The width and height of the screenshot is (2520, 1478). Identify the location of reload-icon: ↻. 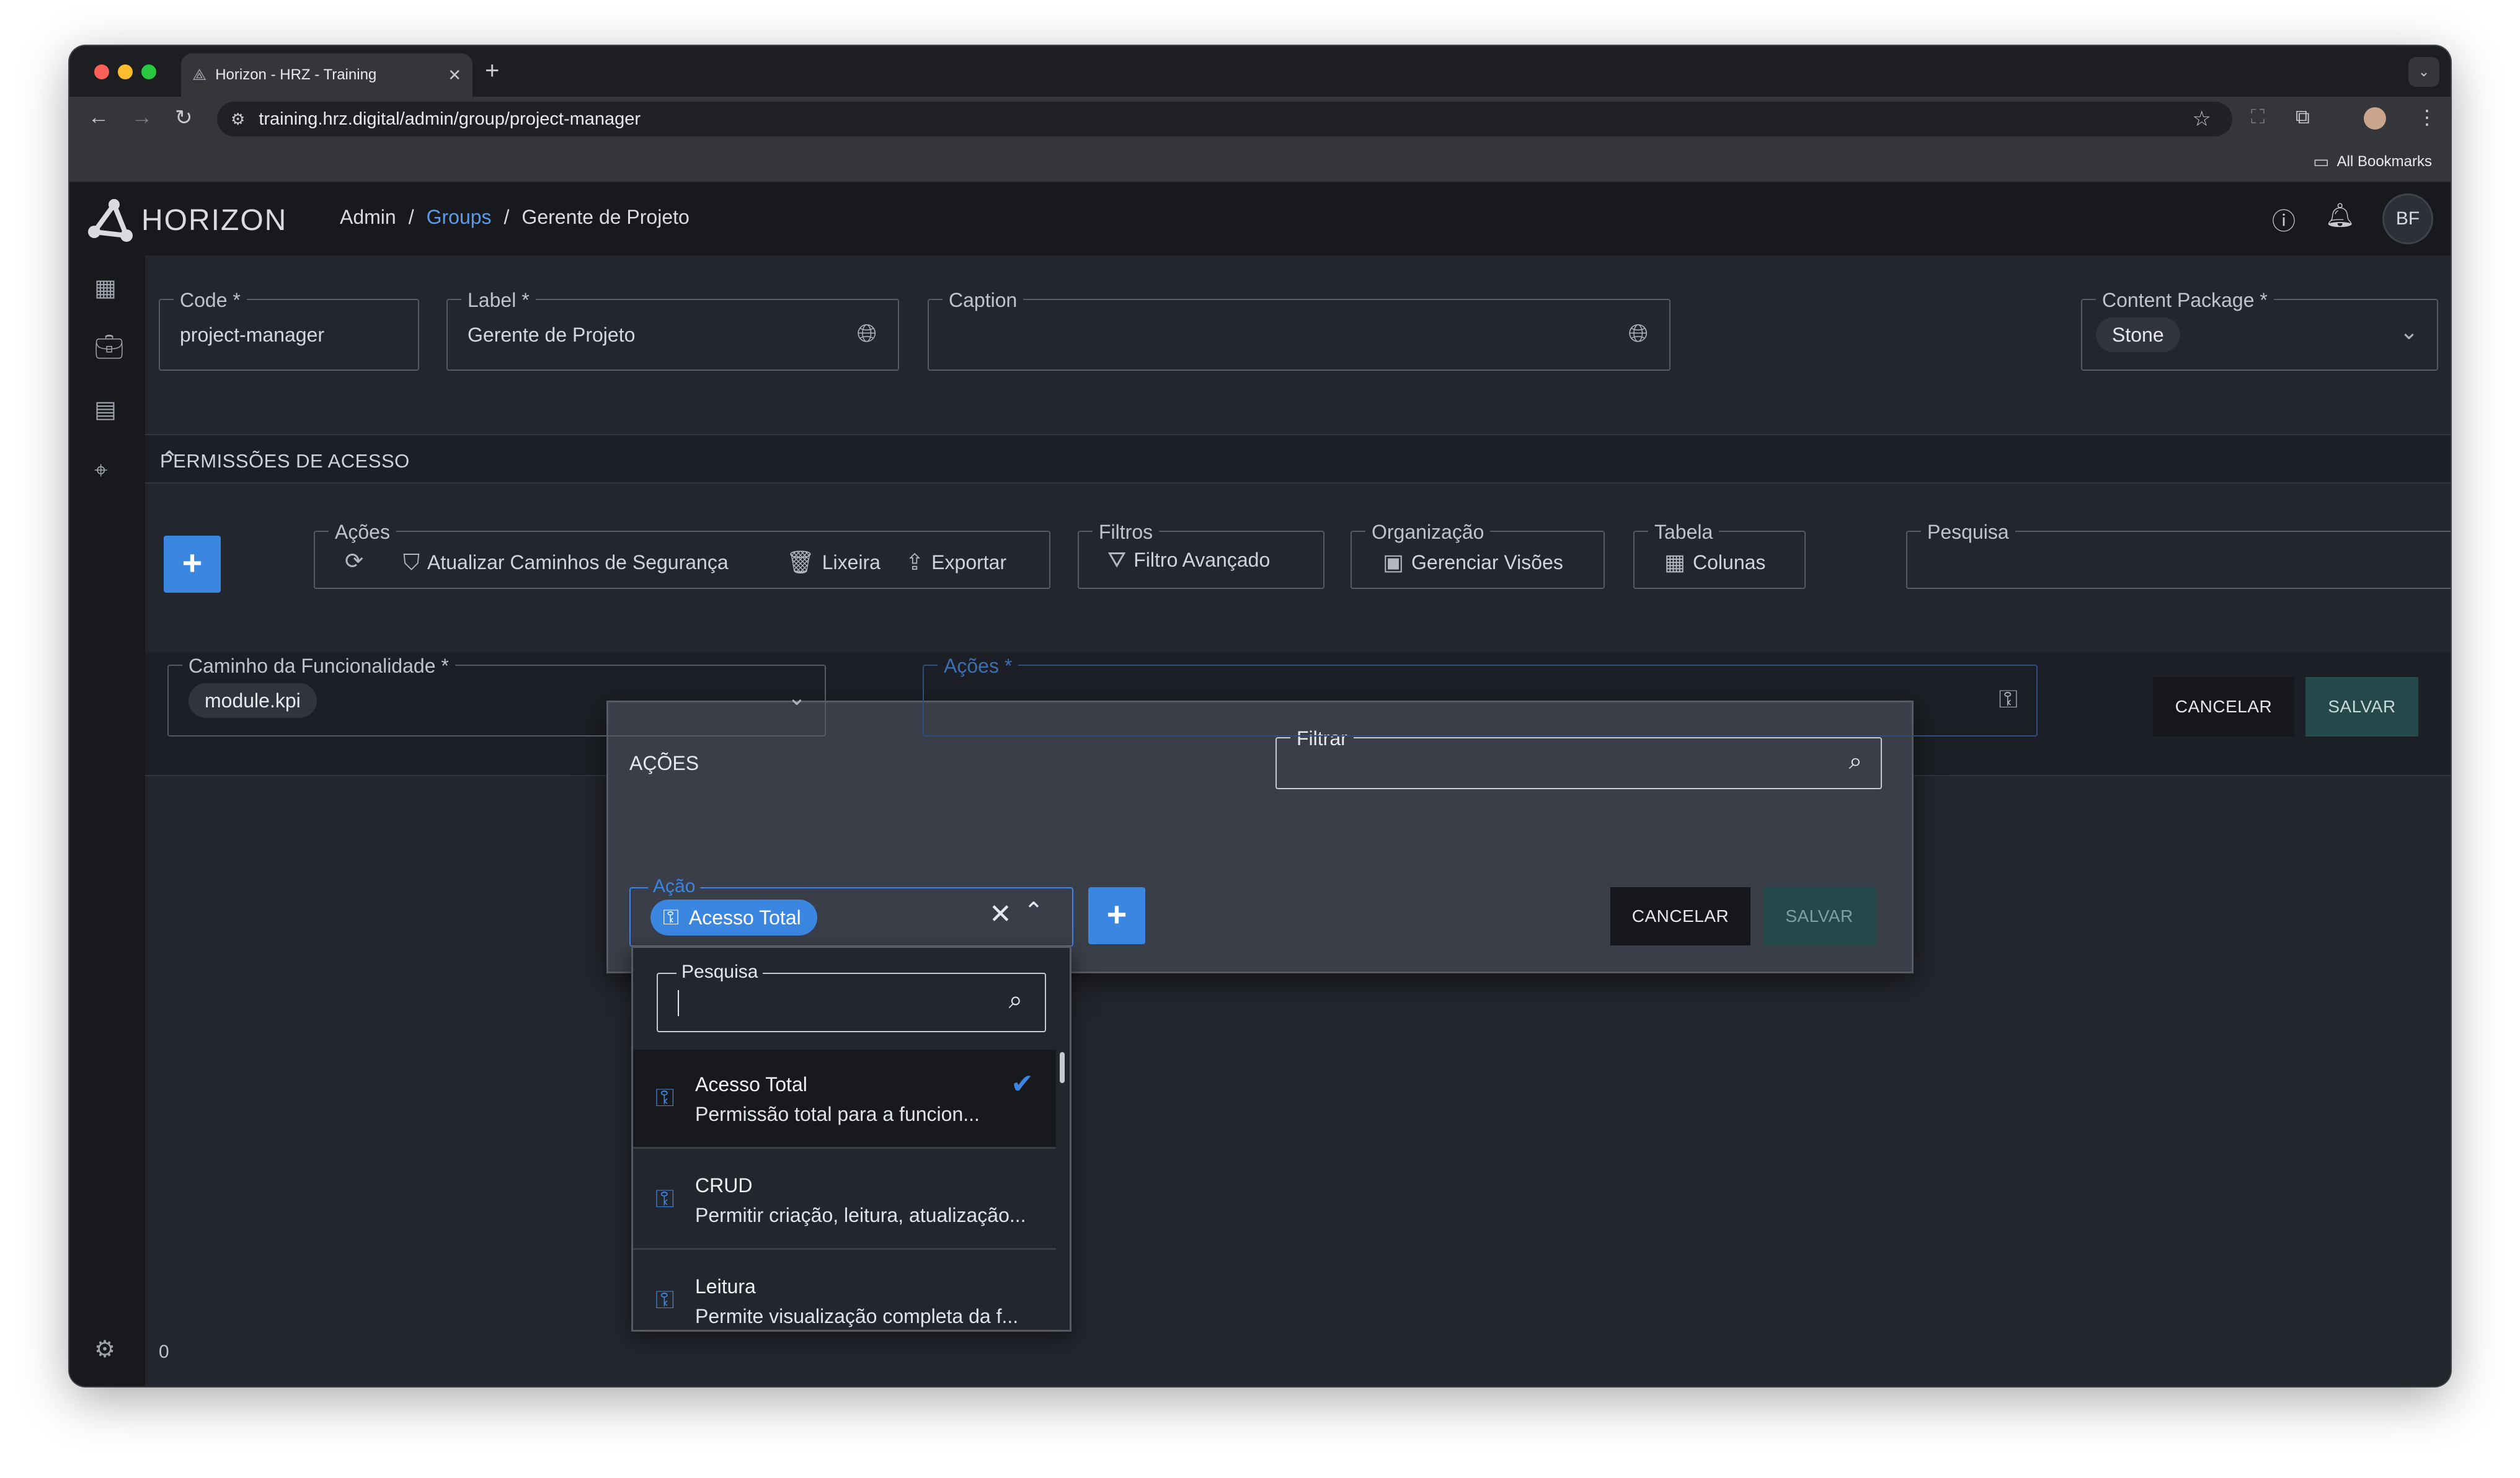
(184, 118).